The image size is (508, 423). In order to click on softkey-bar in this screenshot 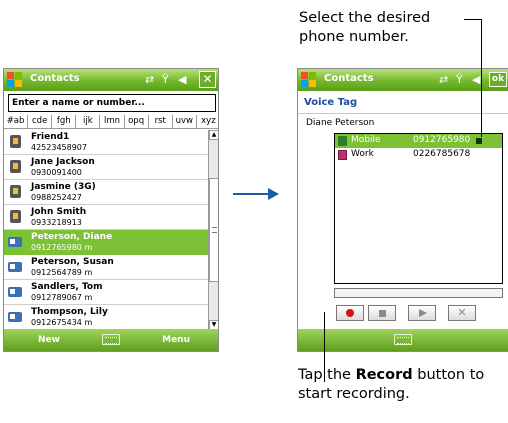, I will do `click(403, 340)`.